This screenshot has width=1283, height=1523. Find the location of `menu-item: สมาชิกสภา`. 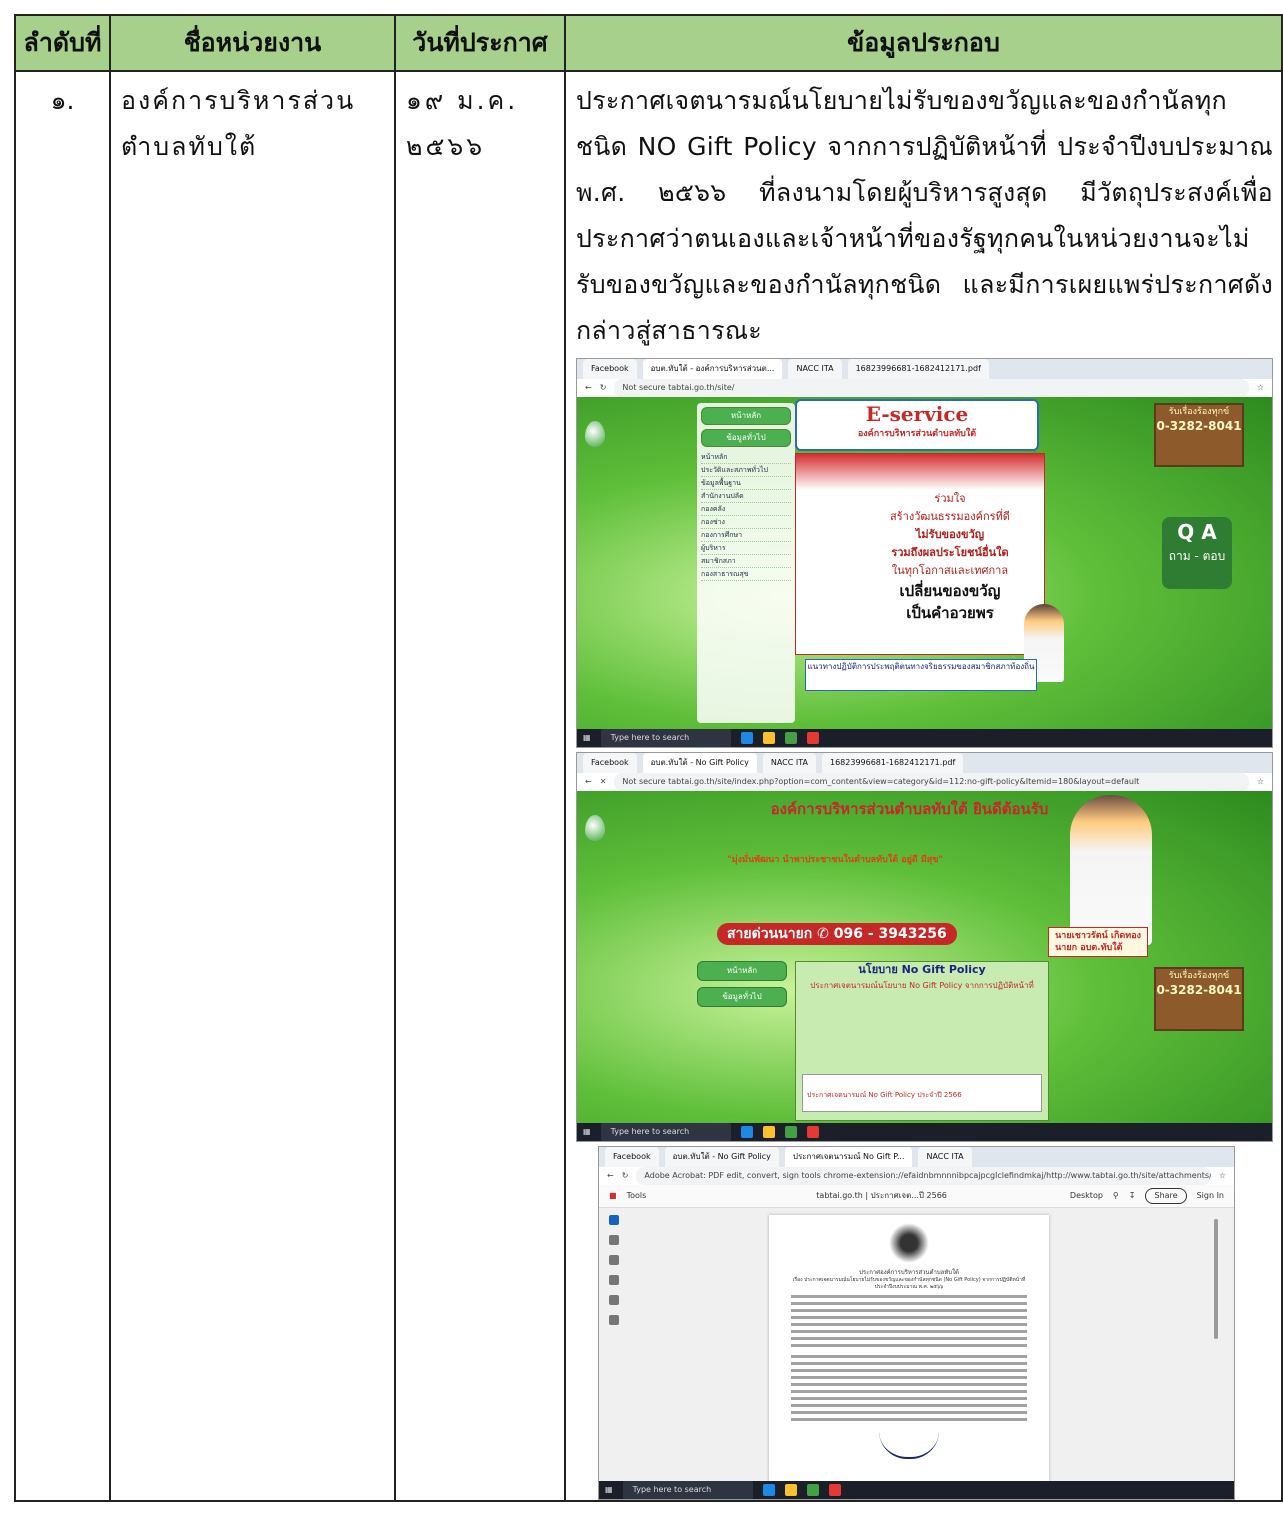

menu-item: สมาชิกสภา is located at coordinates (746, 561).